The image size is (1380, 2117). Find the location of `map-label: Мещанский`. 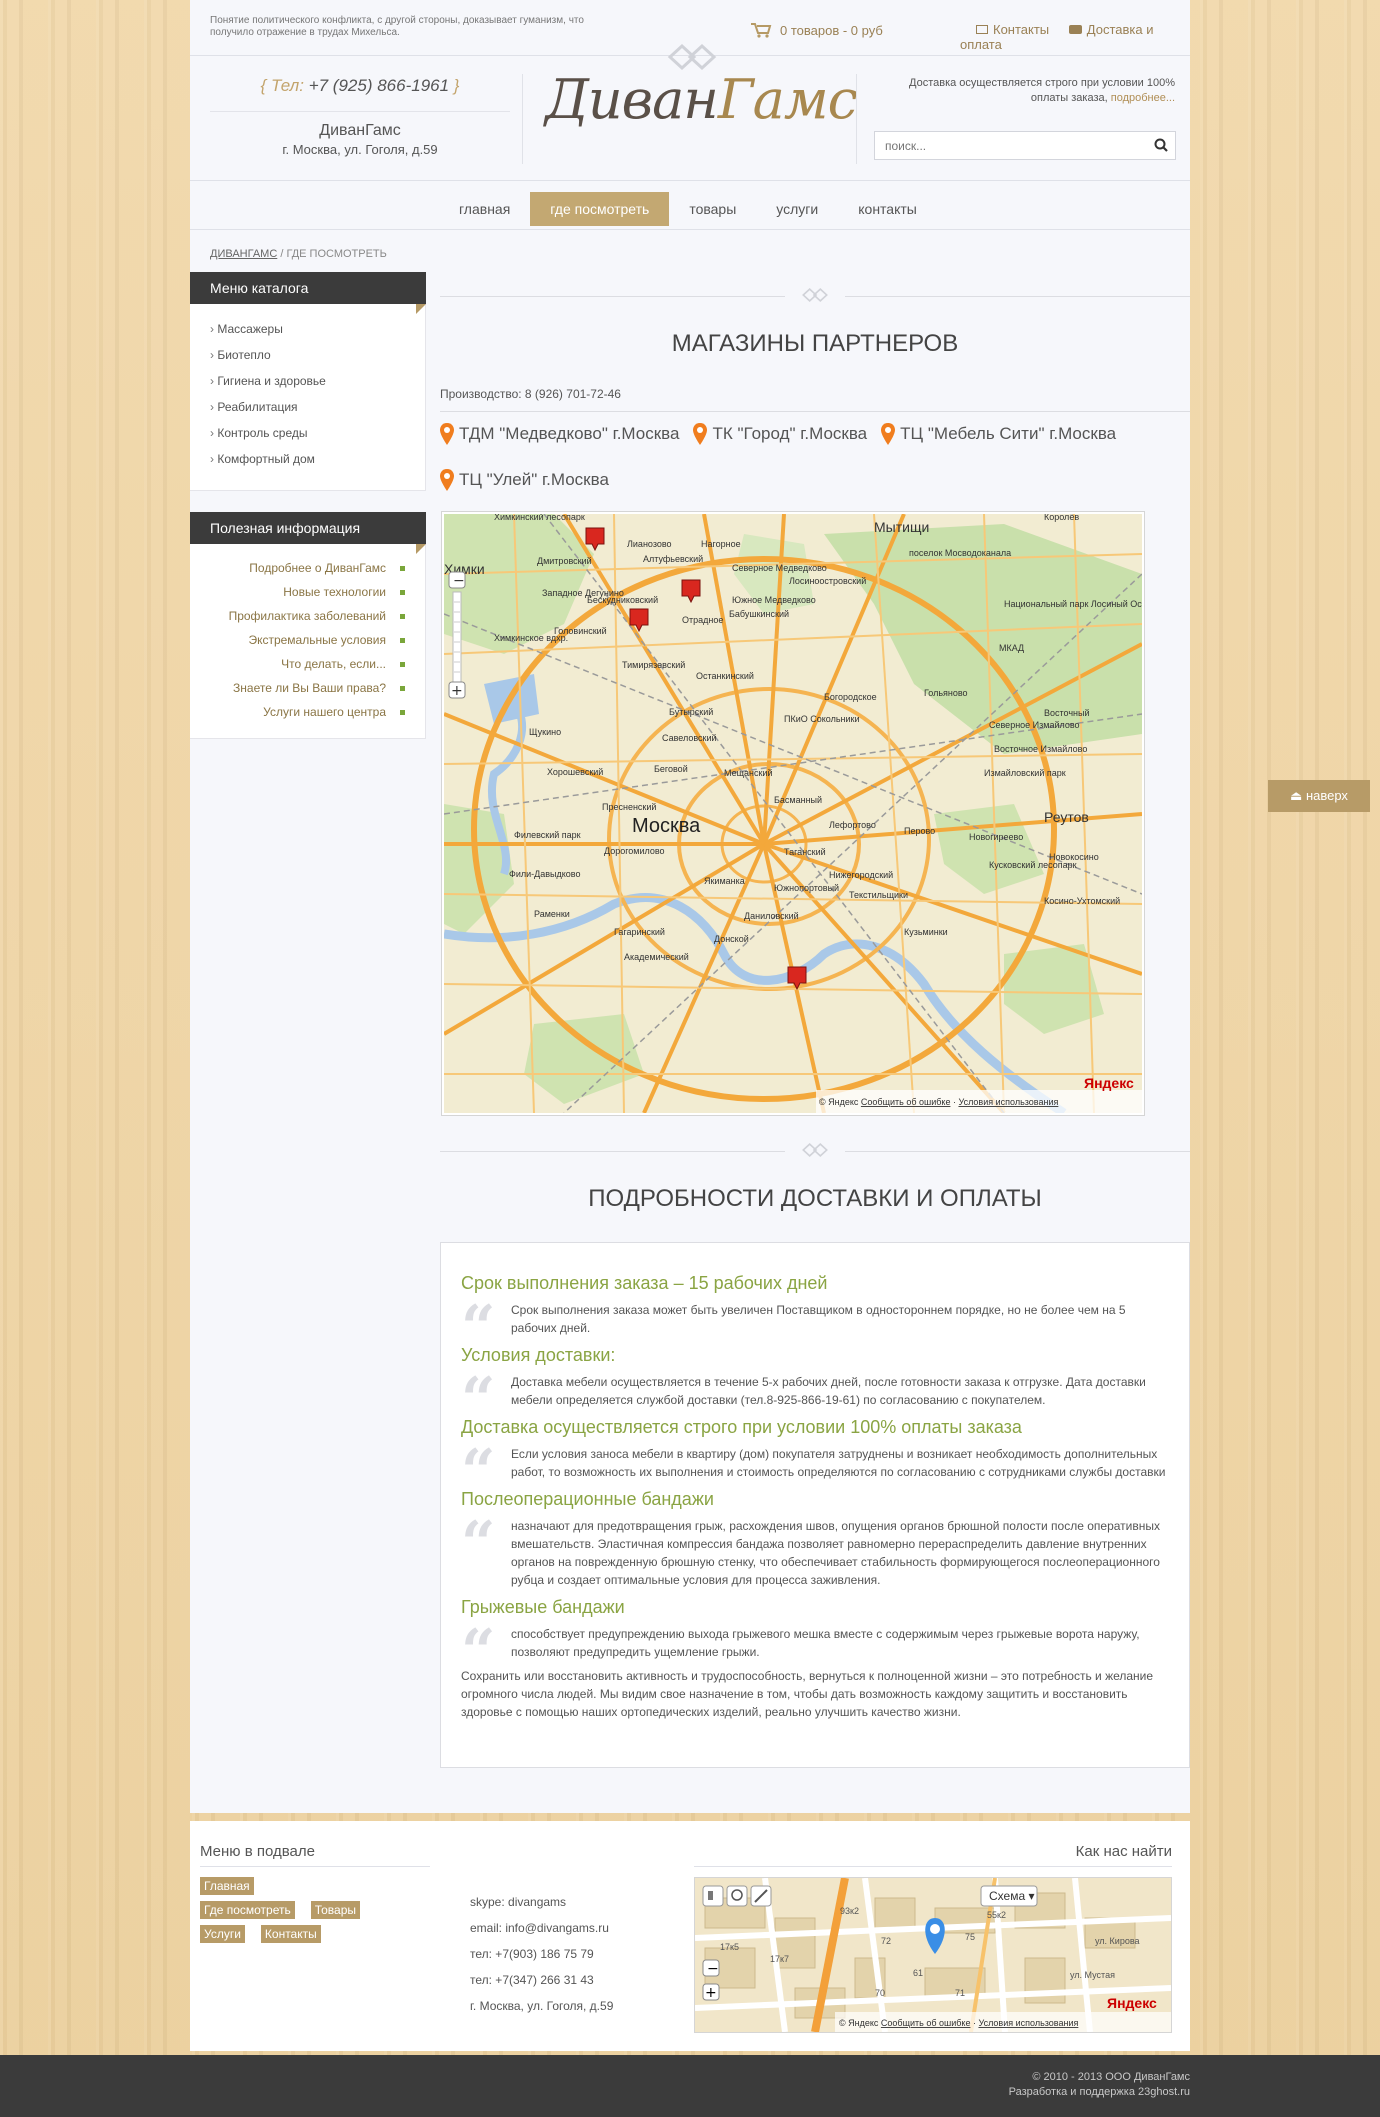

map-label: Мещанский is located at coordinates (748, 773).